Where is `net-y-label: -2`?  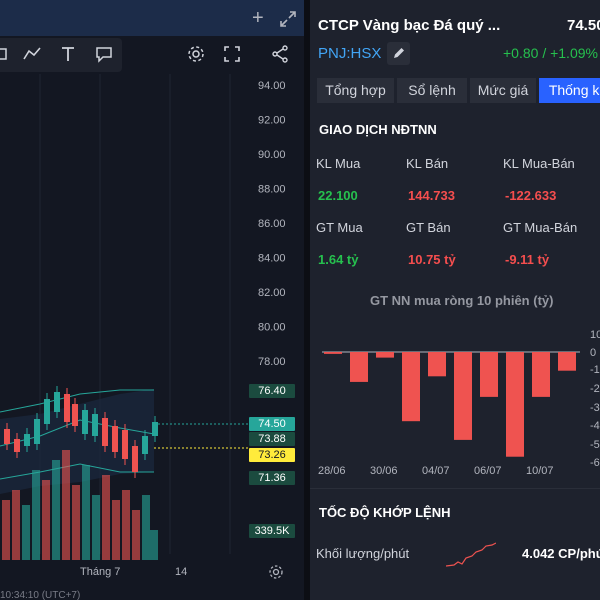
net-y-label: -2 is located at coordinates (595, 389).